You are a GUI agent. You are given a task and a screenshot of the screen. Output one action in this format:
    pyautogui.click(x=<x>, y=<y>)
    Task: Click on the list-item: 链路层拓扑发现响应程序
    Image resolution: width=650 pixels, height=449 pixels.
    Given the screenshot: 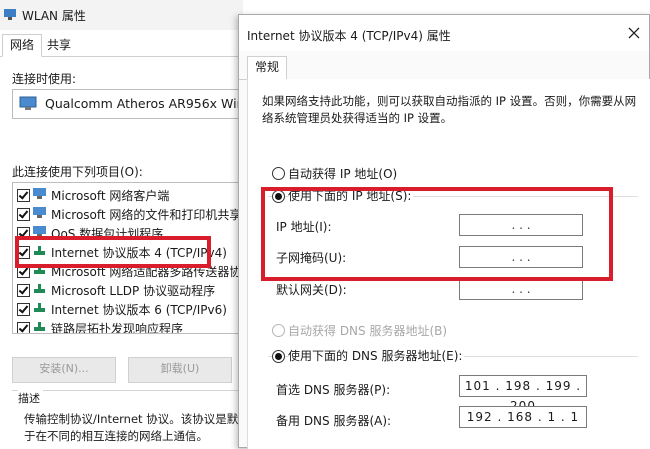 What is the action you would take?
    pyautogui.click(x=129, y=326)
    